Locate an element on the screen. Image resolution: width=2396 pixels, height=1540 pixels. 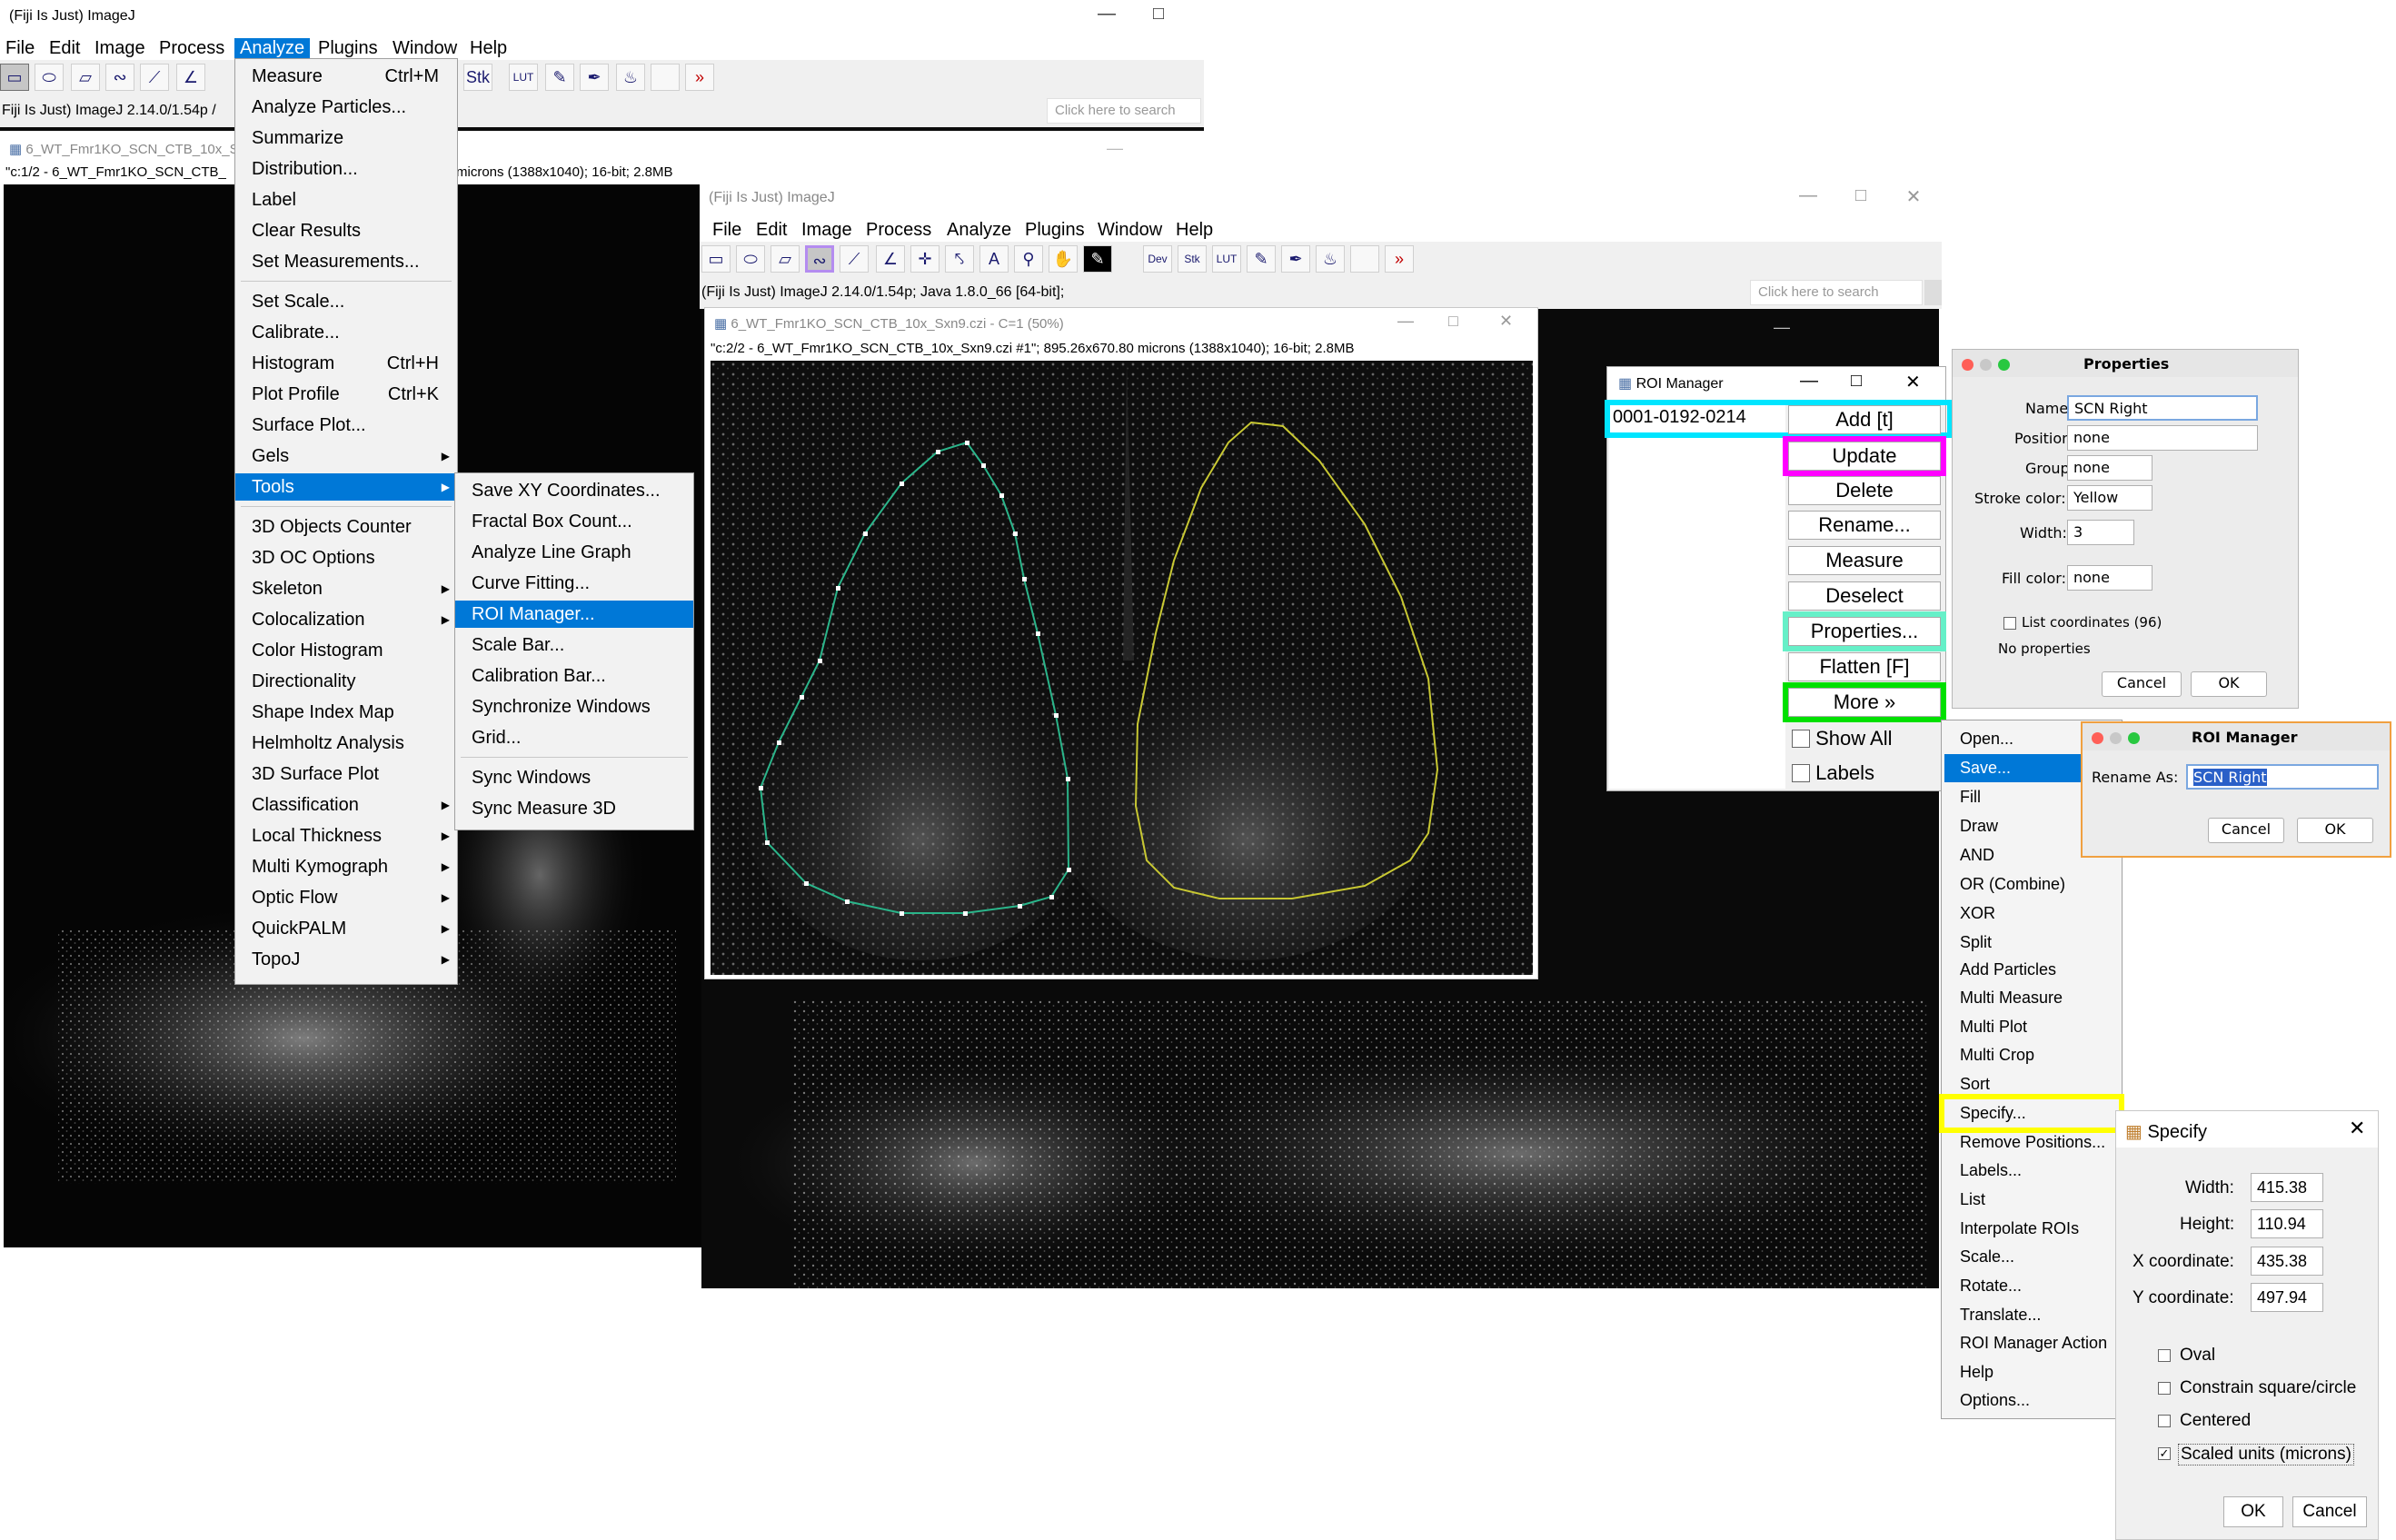
menu-item-gels: Gels ▶ is located at coordinates (346, 456).